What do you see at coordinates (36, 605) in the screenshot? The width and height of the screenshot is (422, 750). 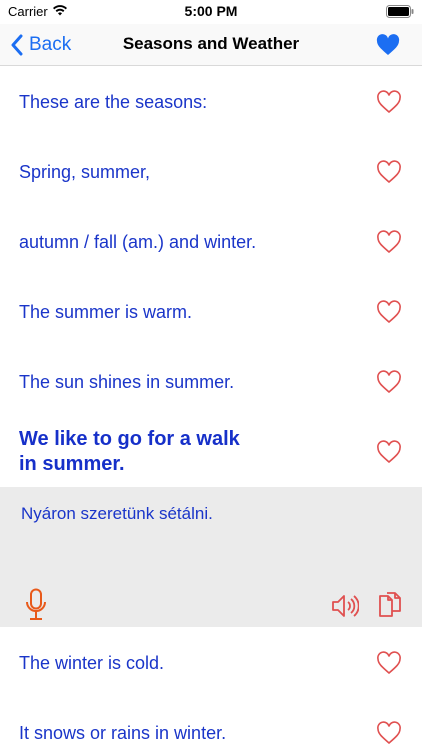 I see `microphone-icon` at bounding box center [36, 605].